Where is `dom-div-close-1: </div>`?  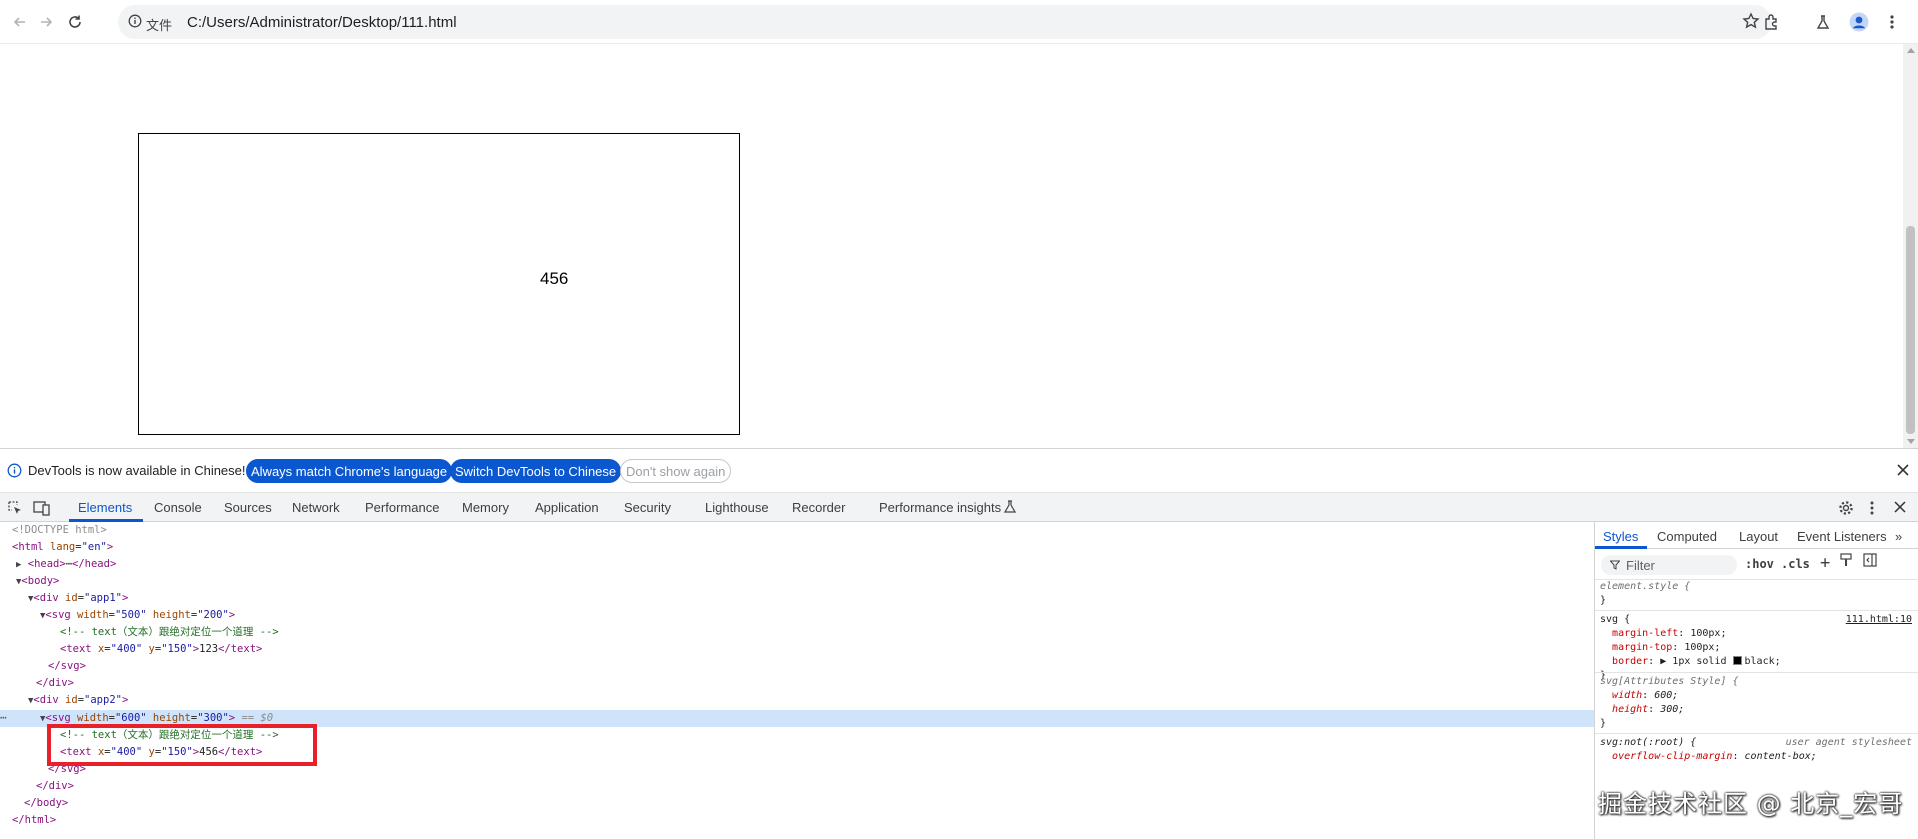
dom-div-close-1: </div> is located at coordinates (55, 683).